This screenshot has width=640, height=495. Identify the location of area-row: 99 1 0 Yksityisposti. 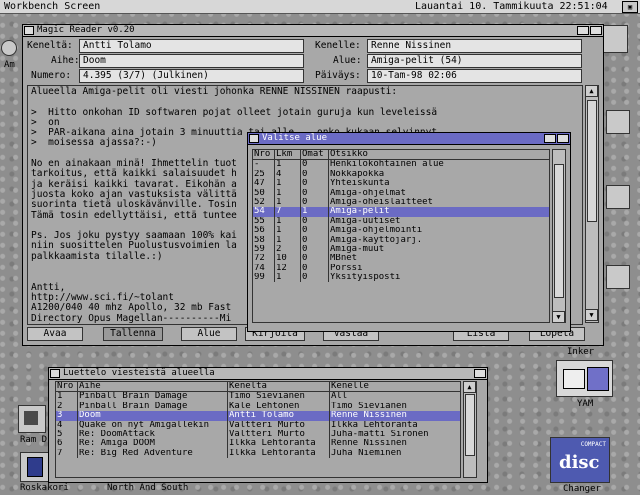
(401, 278).